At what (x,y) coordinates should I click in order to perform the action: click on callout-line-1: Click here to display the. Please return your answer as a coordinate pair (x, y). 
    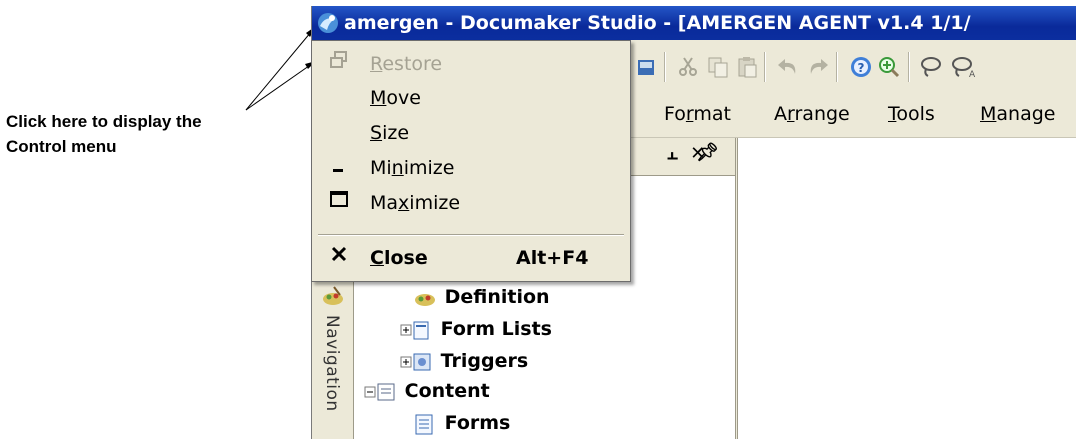
    Looking at the image, I should click on (104, 121).